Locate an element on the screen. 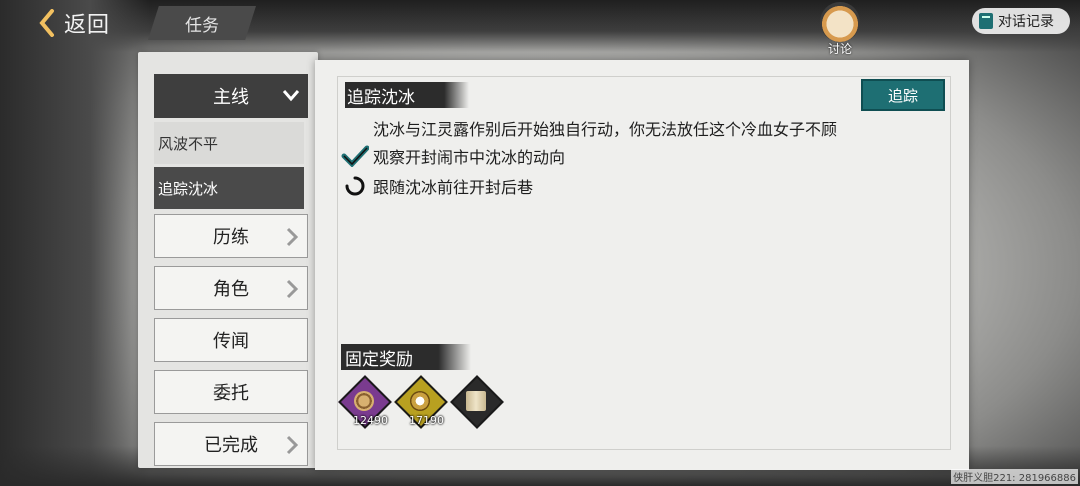 This screenshot has height=486, width=1080. category-label: 委托 is located at coordinates (231, 393).